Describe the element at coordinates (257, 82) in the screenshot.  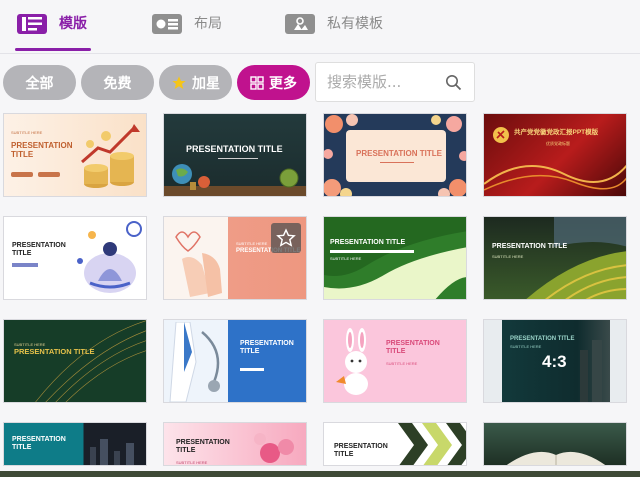
I see `grid-icon` at that location.